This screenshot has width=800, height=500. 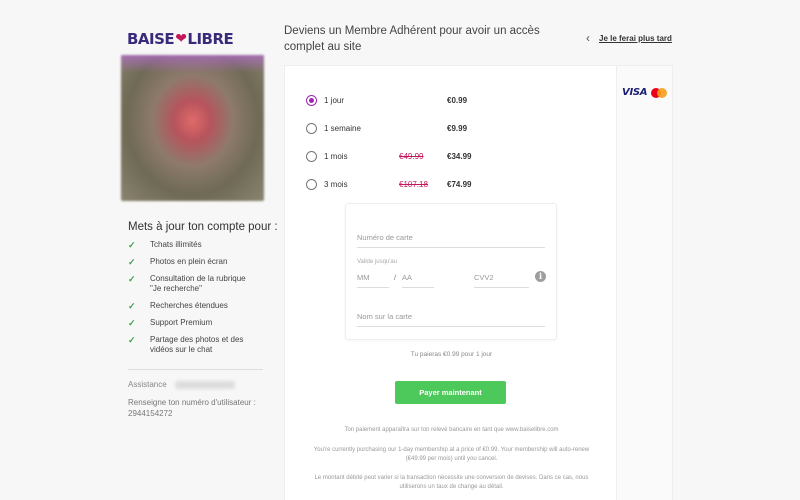 I want to click on plan-price: €34.99, so click(x=459, y=156).